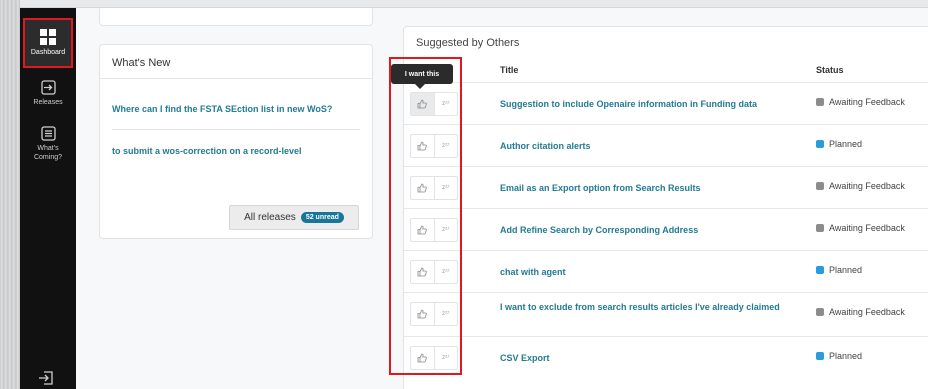 The height and width of the screenshot is (389, 928). What do you see at coordinates (422, 76) in the screenshot?
I see `tooltip: I want this` at bounding box center [422, 76].